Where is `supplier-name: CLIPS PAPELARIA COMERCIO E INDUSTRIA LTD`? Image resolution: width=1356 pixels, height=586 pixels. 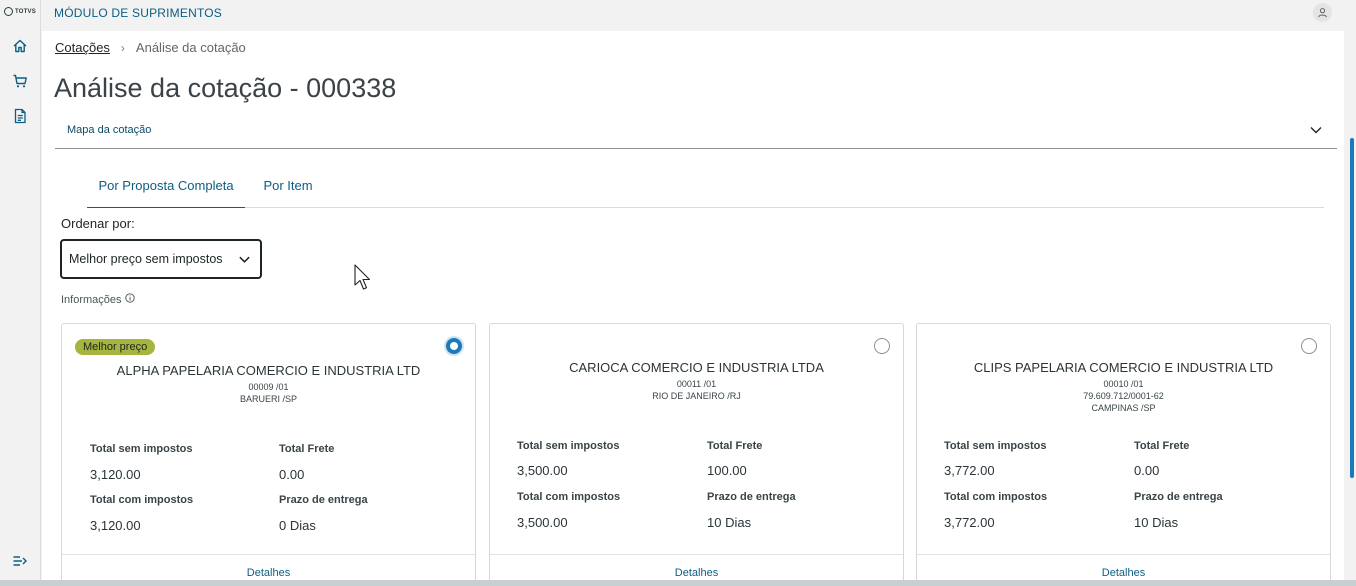 supplier-name: CLIPS PAPELARIA COMERCIO E INDUSTRIA LTD is located at coordinates (1123, 367).